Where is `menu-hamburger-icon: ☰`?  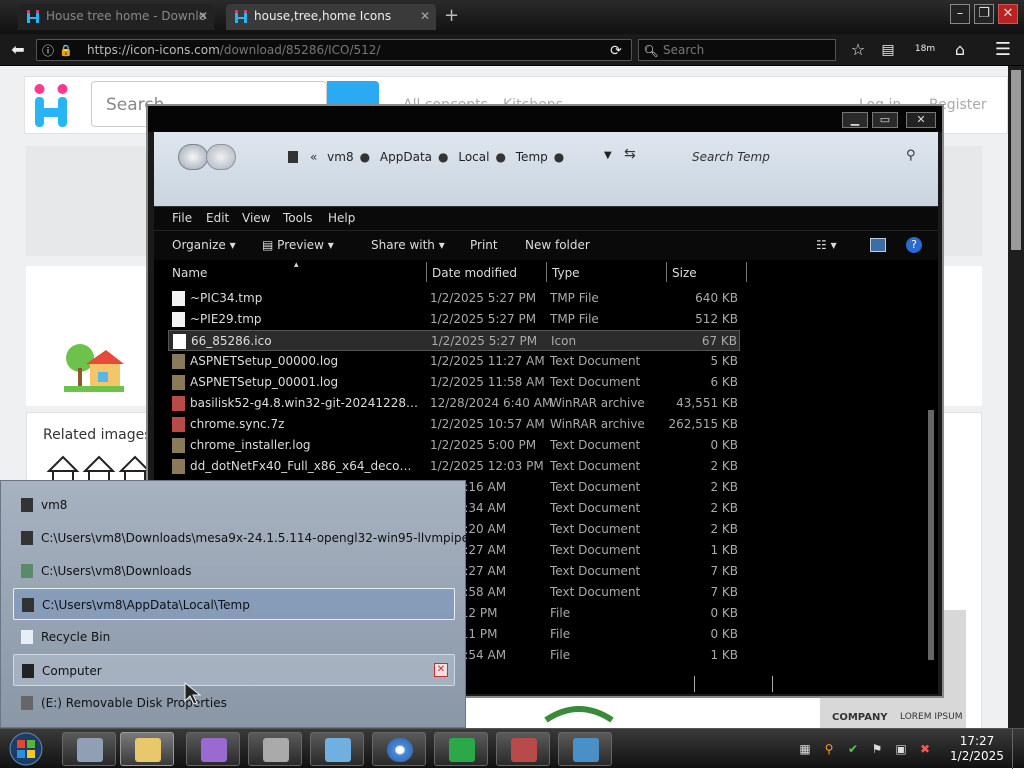 menu-hamburger-icon: ☰ is located at coordinates (1003, 50).